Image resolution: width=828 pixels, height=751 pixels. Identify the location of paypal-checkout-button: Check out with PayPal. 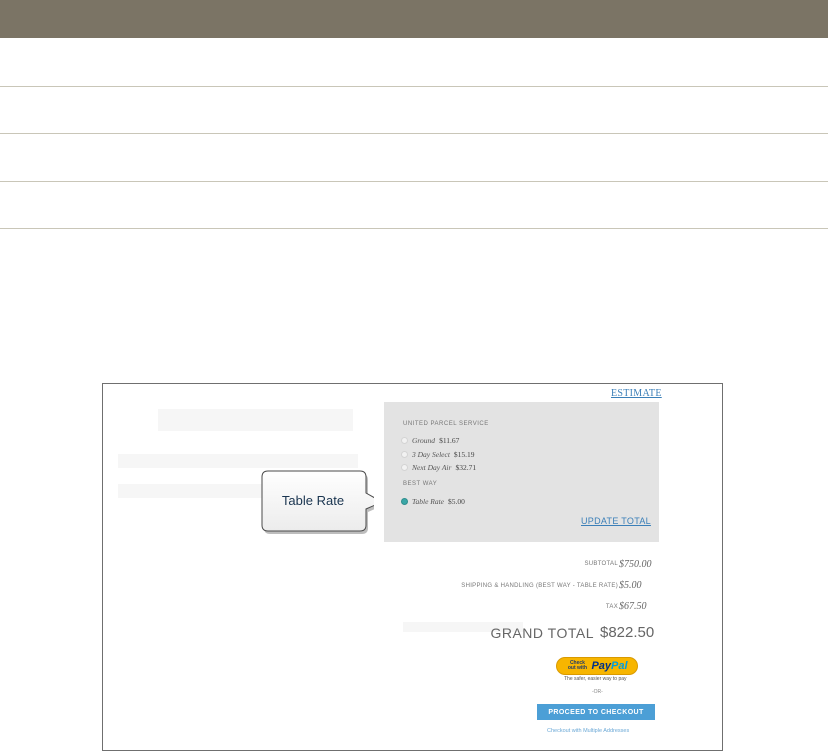
(597, 666).